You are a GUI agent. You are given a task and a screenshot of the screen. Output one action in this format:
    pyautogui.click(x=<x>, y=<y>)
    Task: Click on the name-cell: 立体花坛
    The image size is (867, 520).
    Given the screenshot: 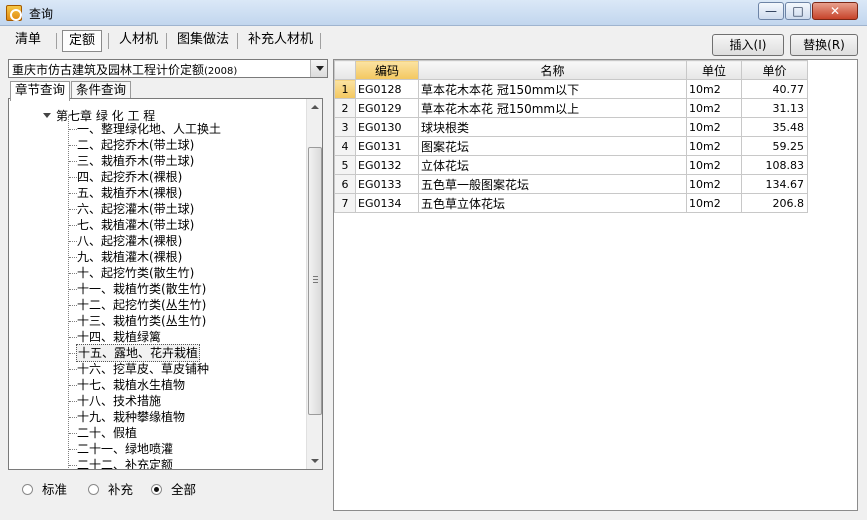 What is the action you would take?
    pyautogui.click(x=552, y=165)
    